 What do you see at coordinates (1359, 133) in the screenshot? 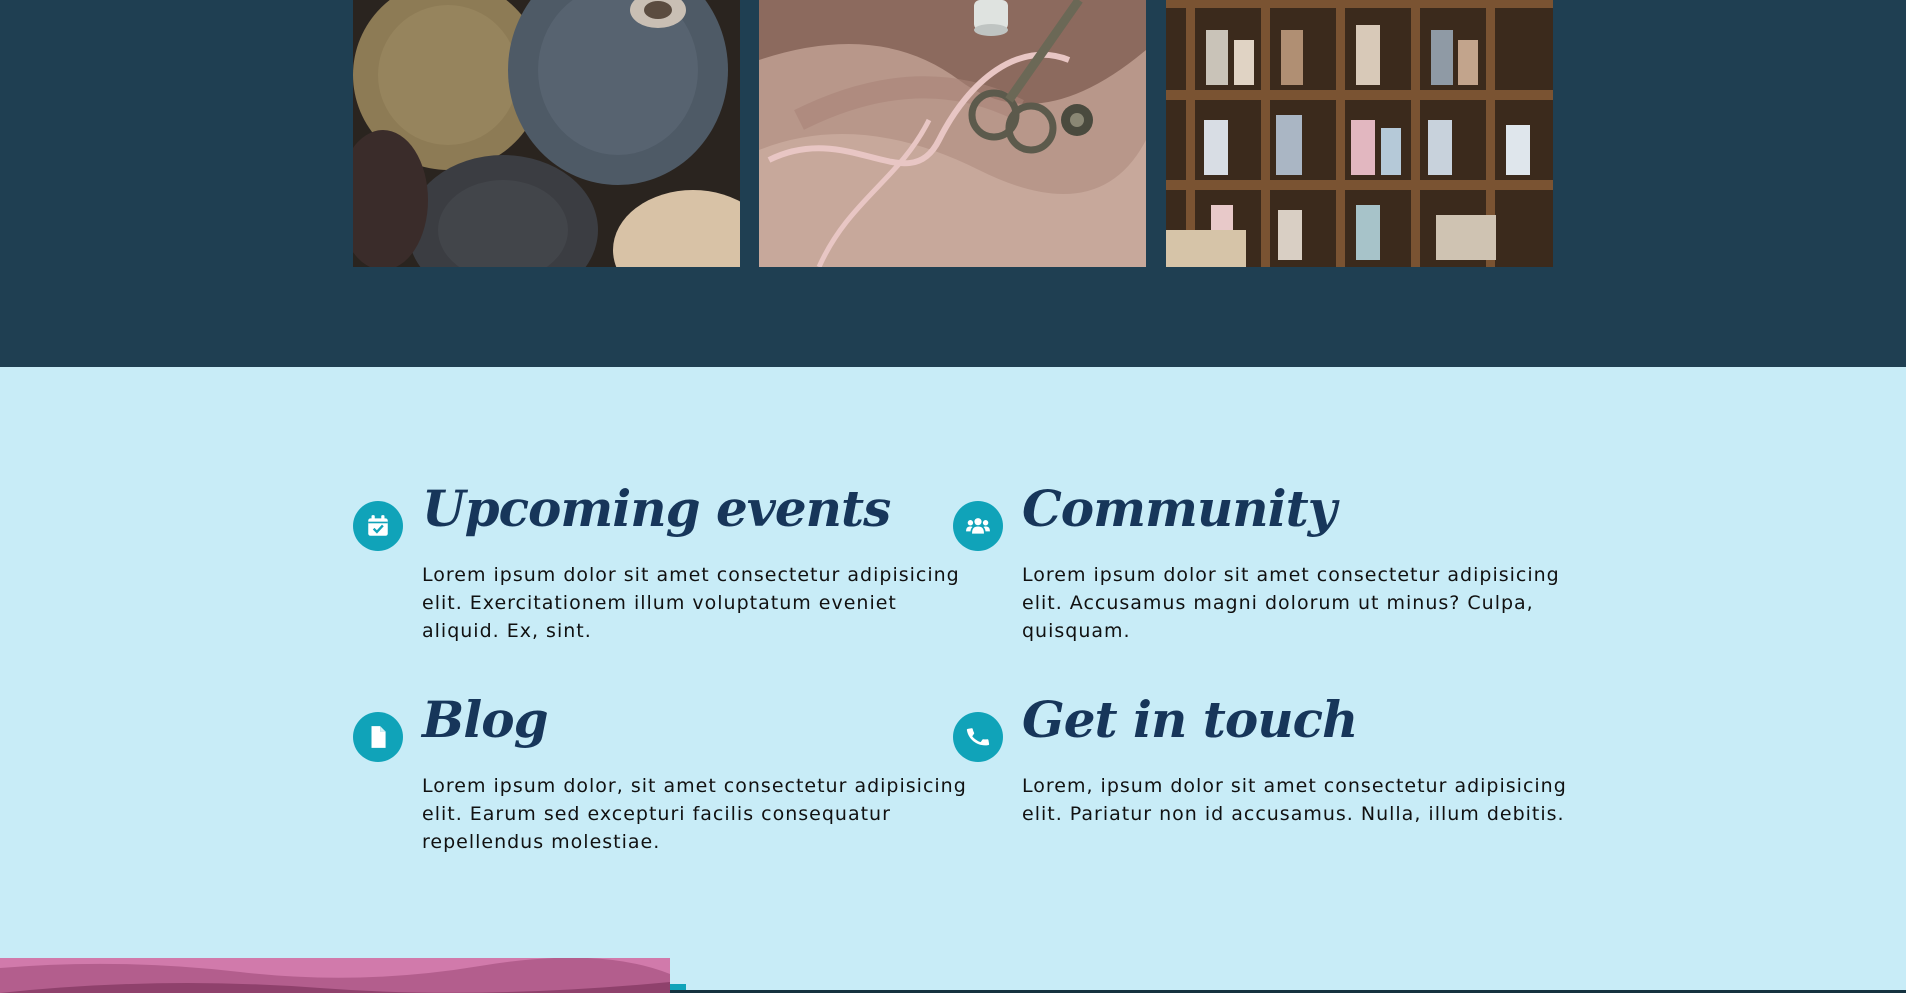
I see `thread-spools-shelf-photo` at bounding box center [1359, 133].